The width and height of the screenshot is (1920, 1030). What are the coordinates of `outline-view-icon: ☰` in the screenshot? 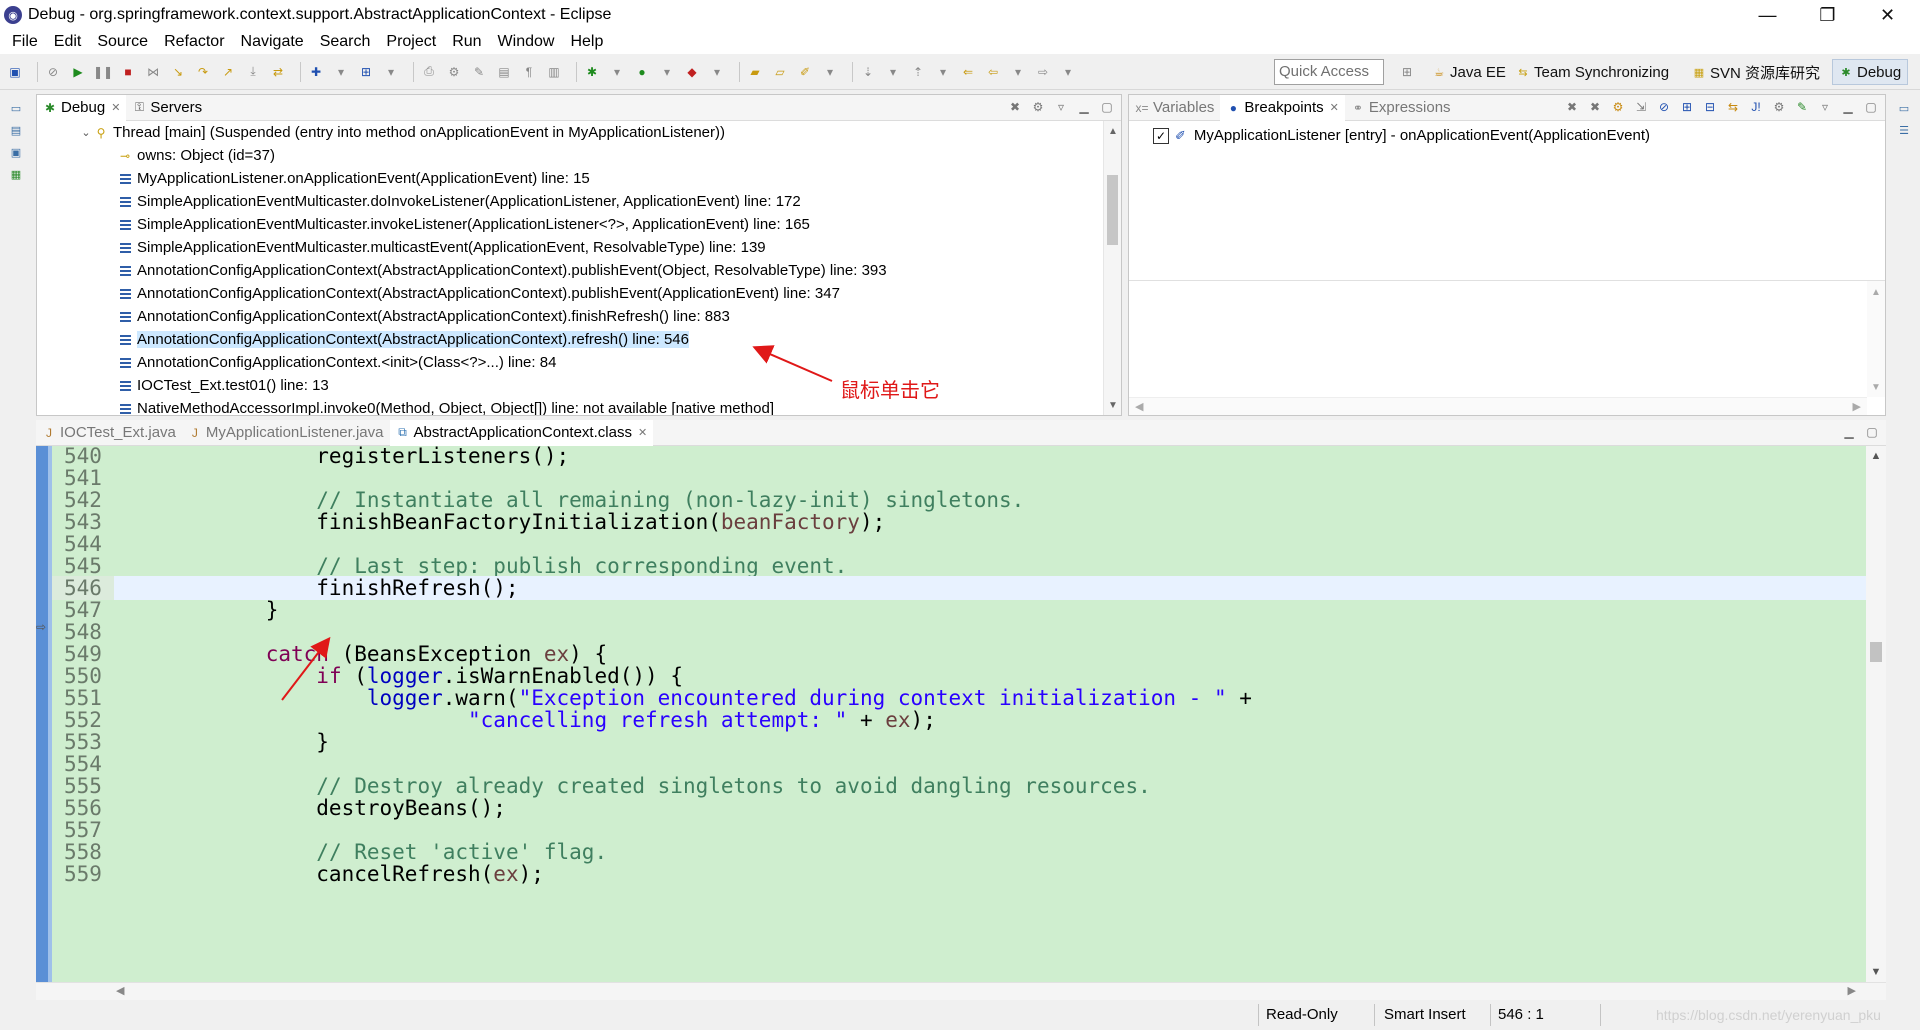 It's located at (1904, 130).